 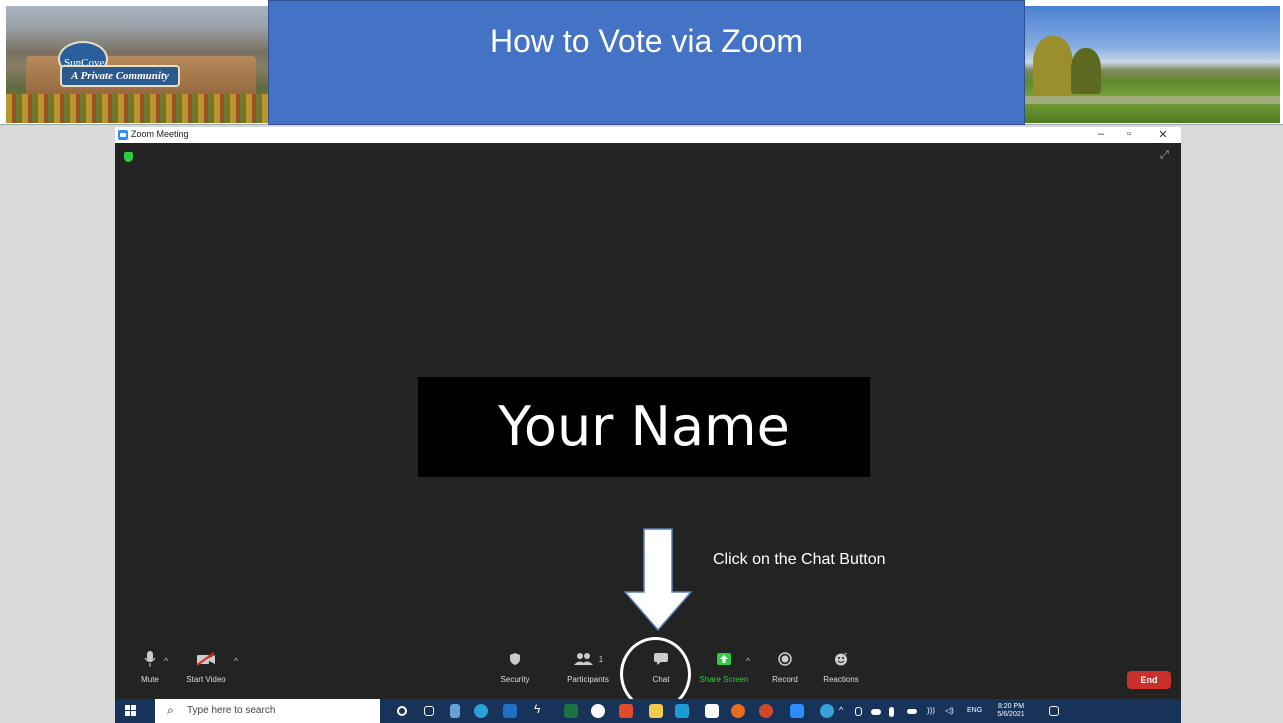 What do you see at coordinates (131, 711) in the screenshot?
I see `windows-start-icon` at bounding box center [131, 711].